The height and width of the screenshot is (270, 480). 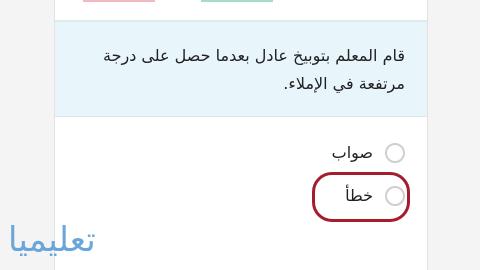 I want to click on option-false-label: خطأ, so click(x=359, y=195).